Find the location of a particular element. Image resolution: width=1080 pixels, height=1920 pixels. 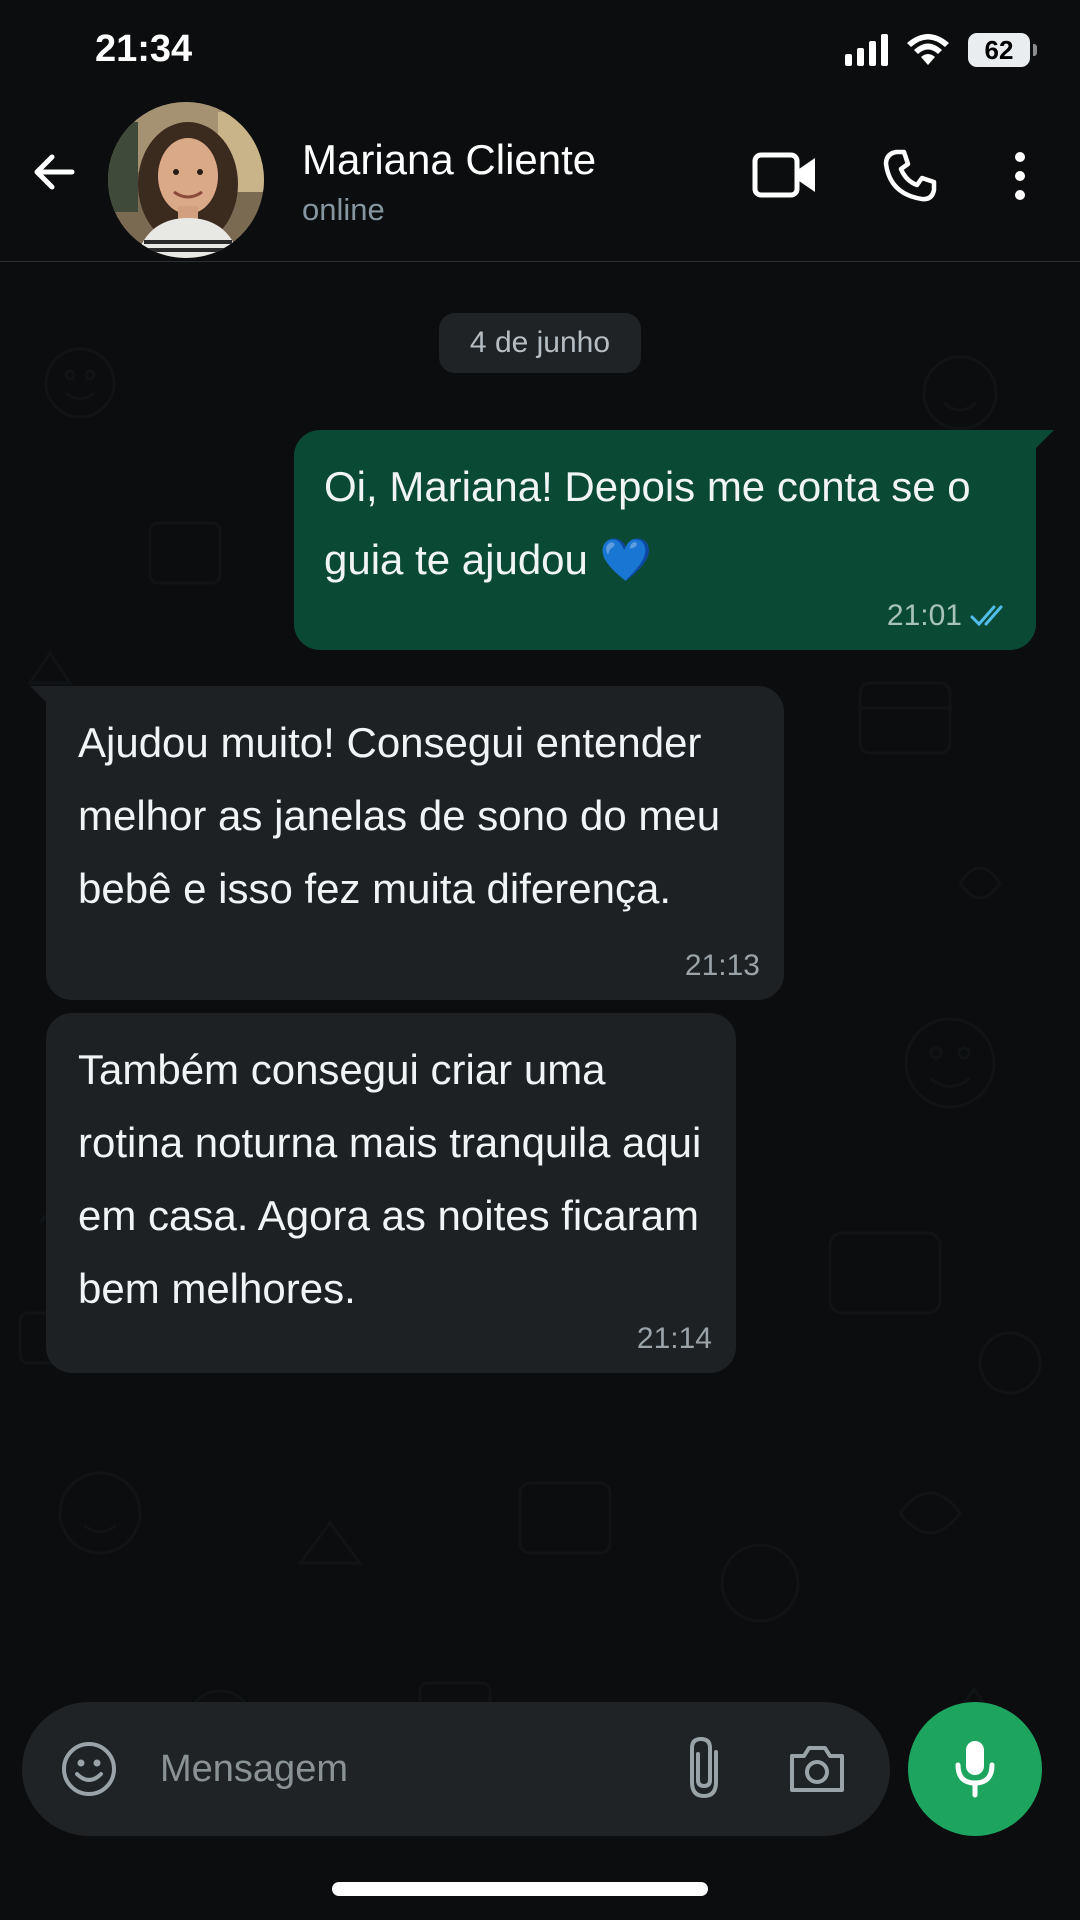

message-meta: 21:01 is located at coordinates (949, 616).